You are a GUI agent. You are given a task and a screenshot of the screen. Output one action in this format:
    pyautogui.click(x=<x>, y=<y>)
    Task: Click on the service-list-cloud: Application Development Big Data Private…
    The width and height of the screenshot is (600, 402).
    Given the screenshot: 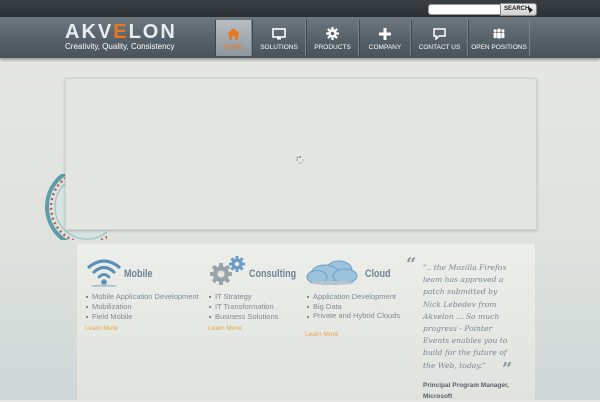 What is the action you would take?
    pyautogui.click(x=359, y=306)
    